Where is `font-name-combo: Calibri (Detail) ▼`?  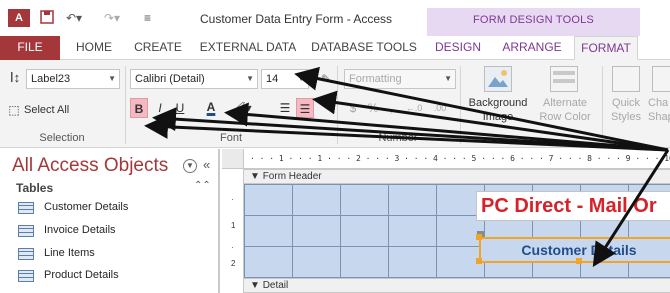 font-name-combo: Calibri (Detail) ▼ is located at coordinates (194, 79).